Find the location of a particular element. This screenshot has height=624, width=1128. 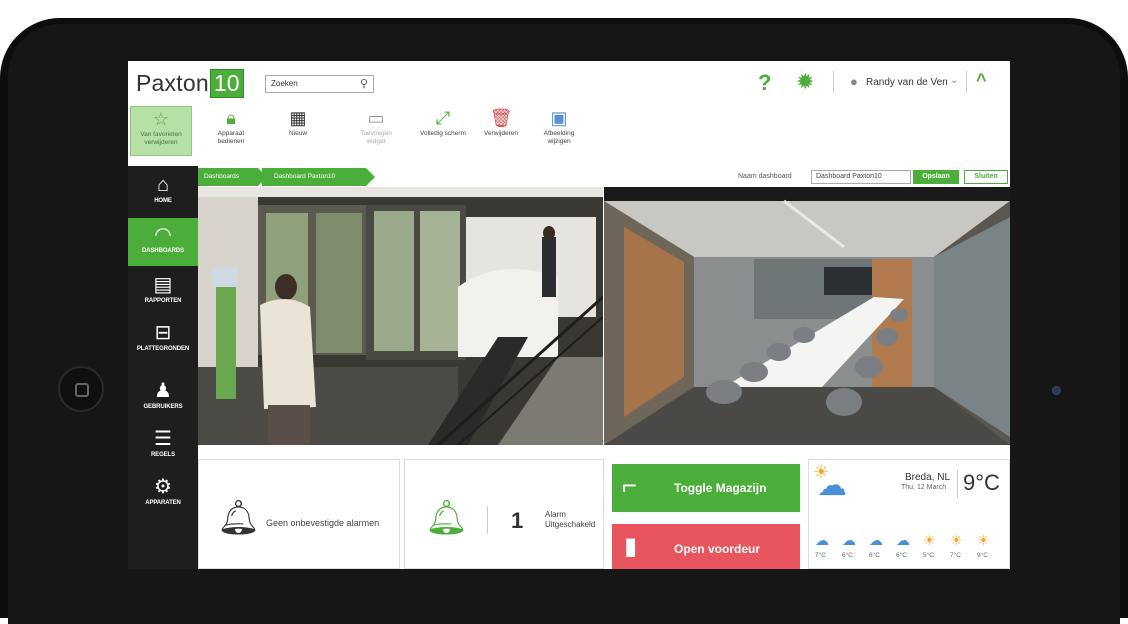

star-icon: ☆ is located at coordinates (161, 119).